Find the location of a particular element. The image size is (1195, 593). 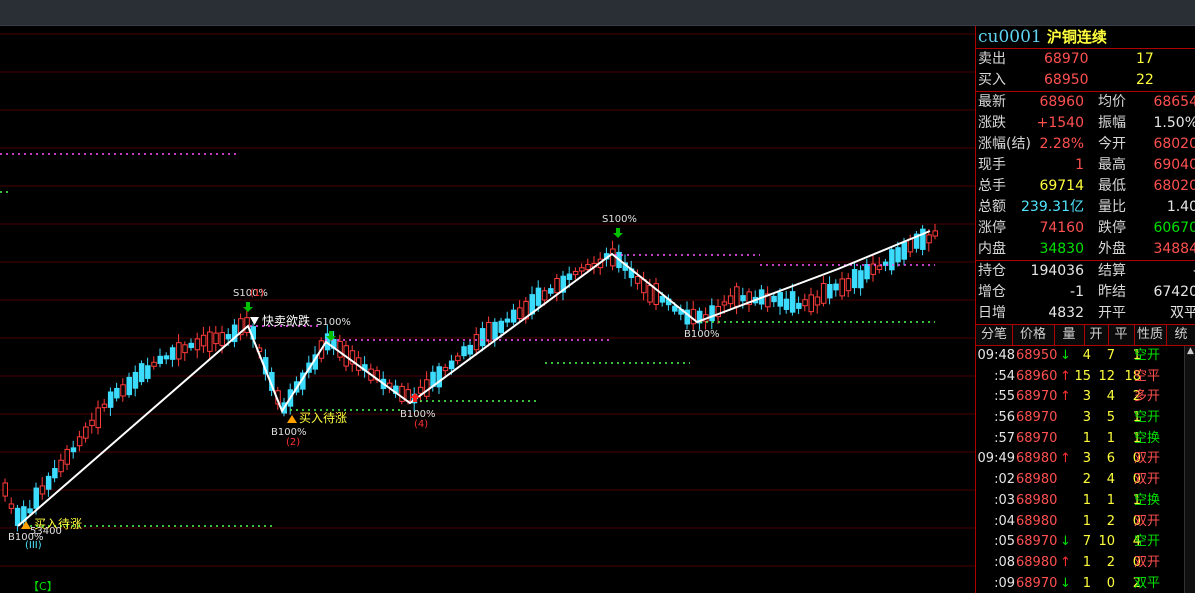

tick-price: 68960 is located at coordinates (1037, 376).